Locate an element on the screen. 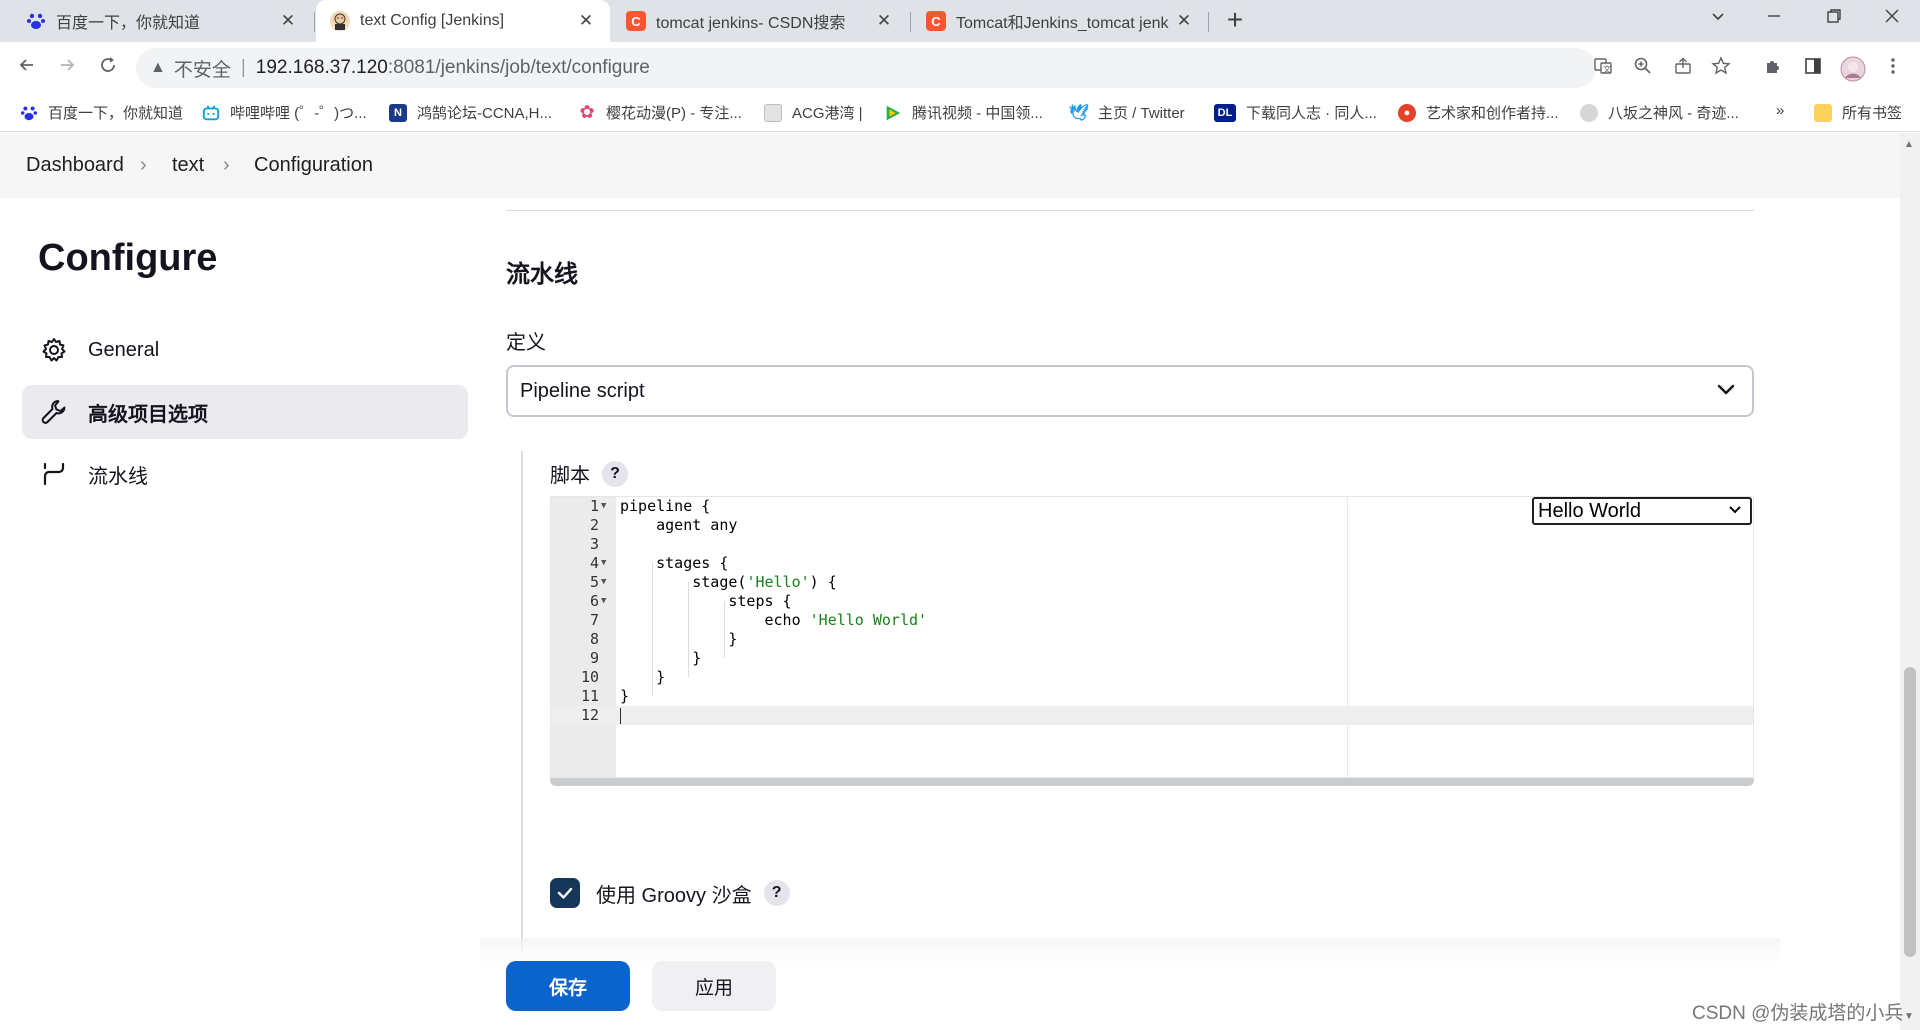 The width and height of the screenshot is (1920, 1030). save-button: 保存 is located at coordinates (568, 986).